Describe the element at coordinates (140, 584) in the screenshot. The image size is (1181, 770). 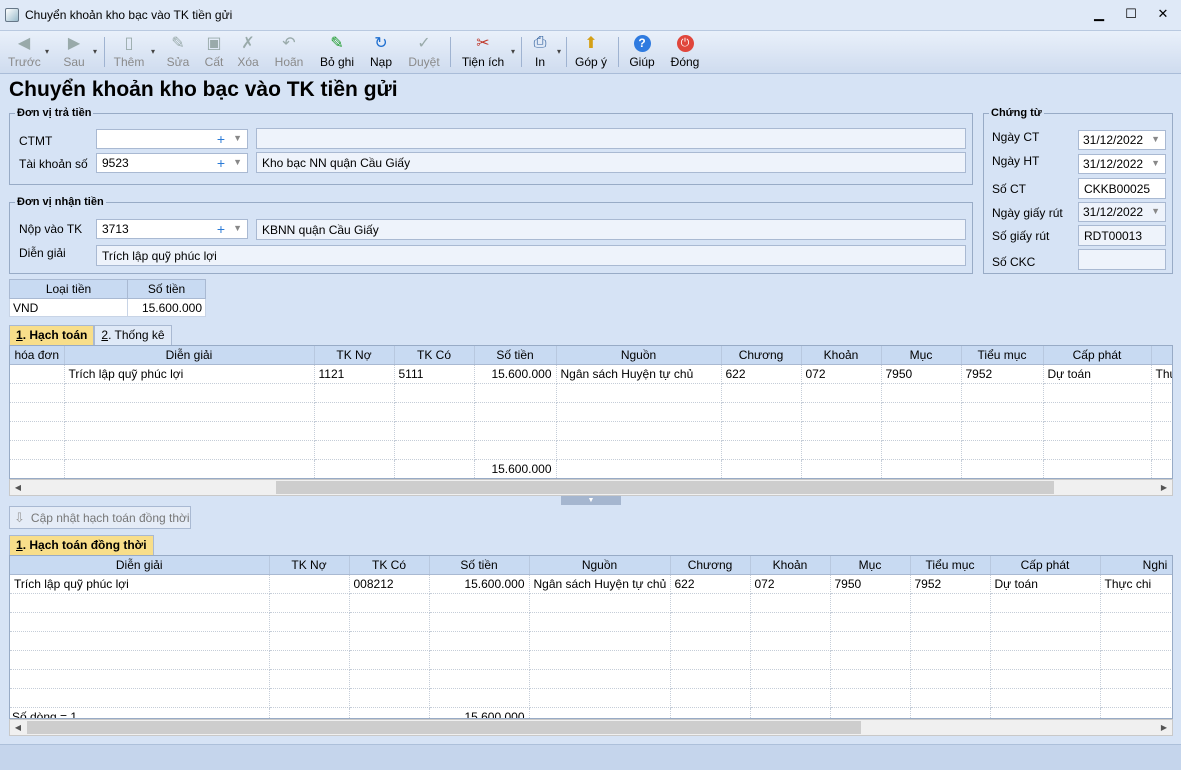
I see `cell: Trích lập quỹ phúc lợi` at that location.